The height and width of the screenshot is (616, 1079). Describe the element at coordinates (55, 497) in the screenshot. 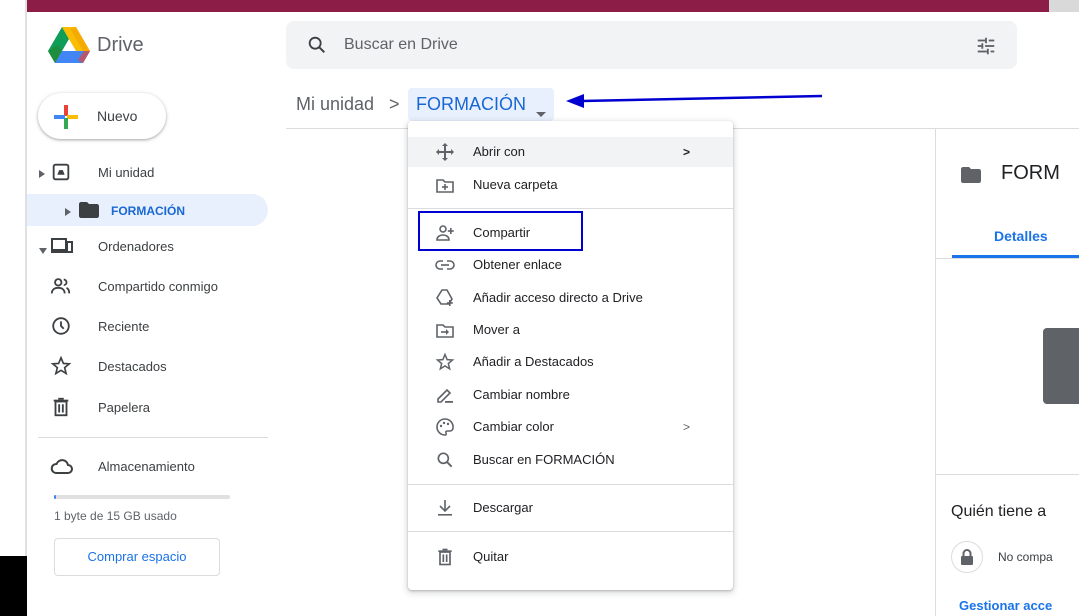

I see `storage-progress-fill` at that location.